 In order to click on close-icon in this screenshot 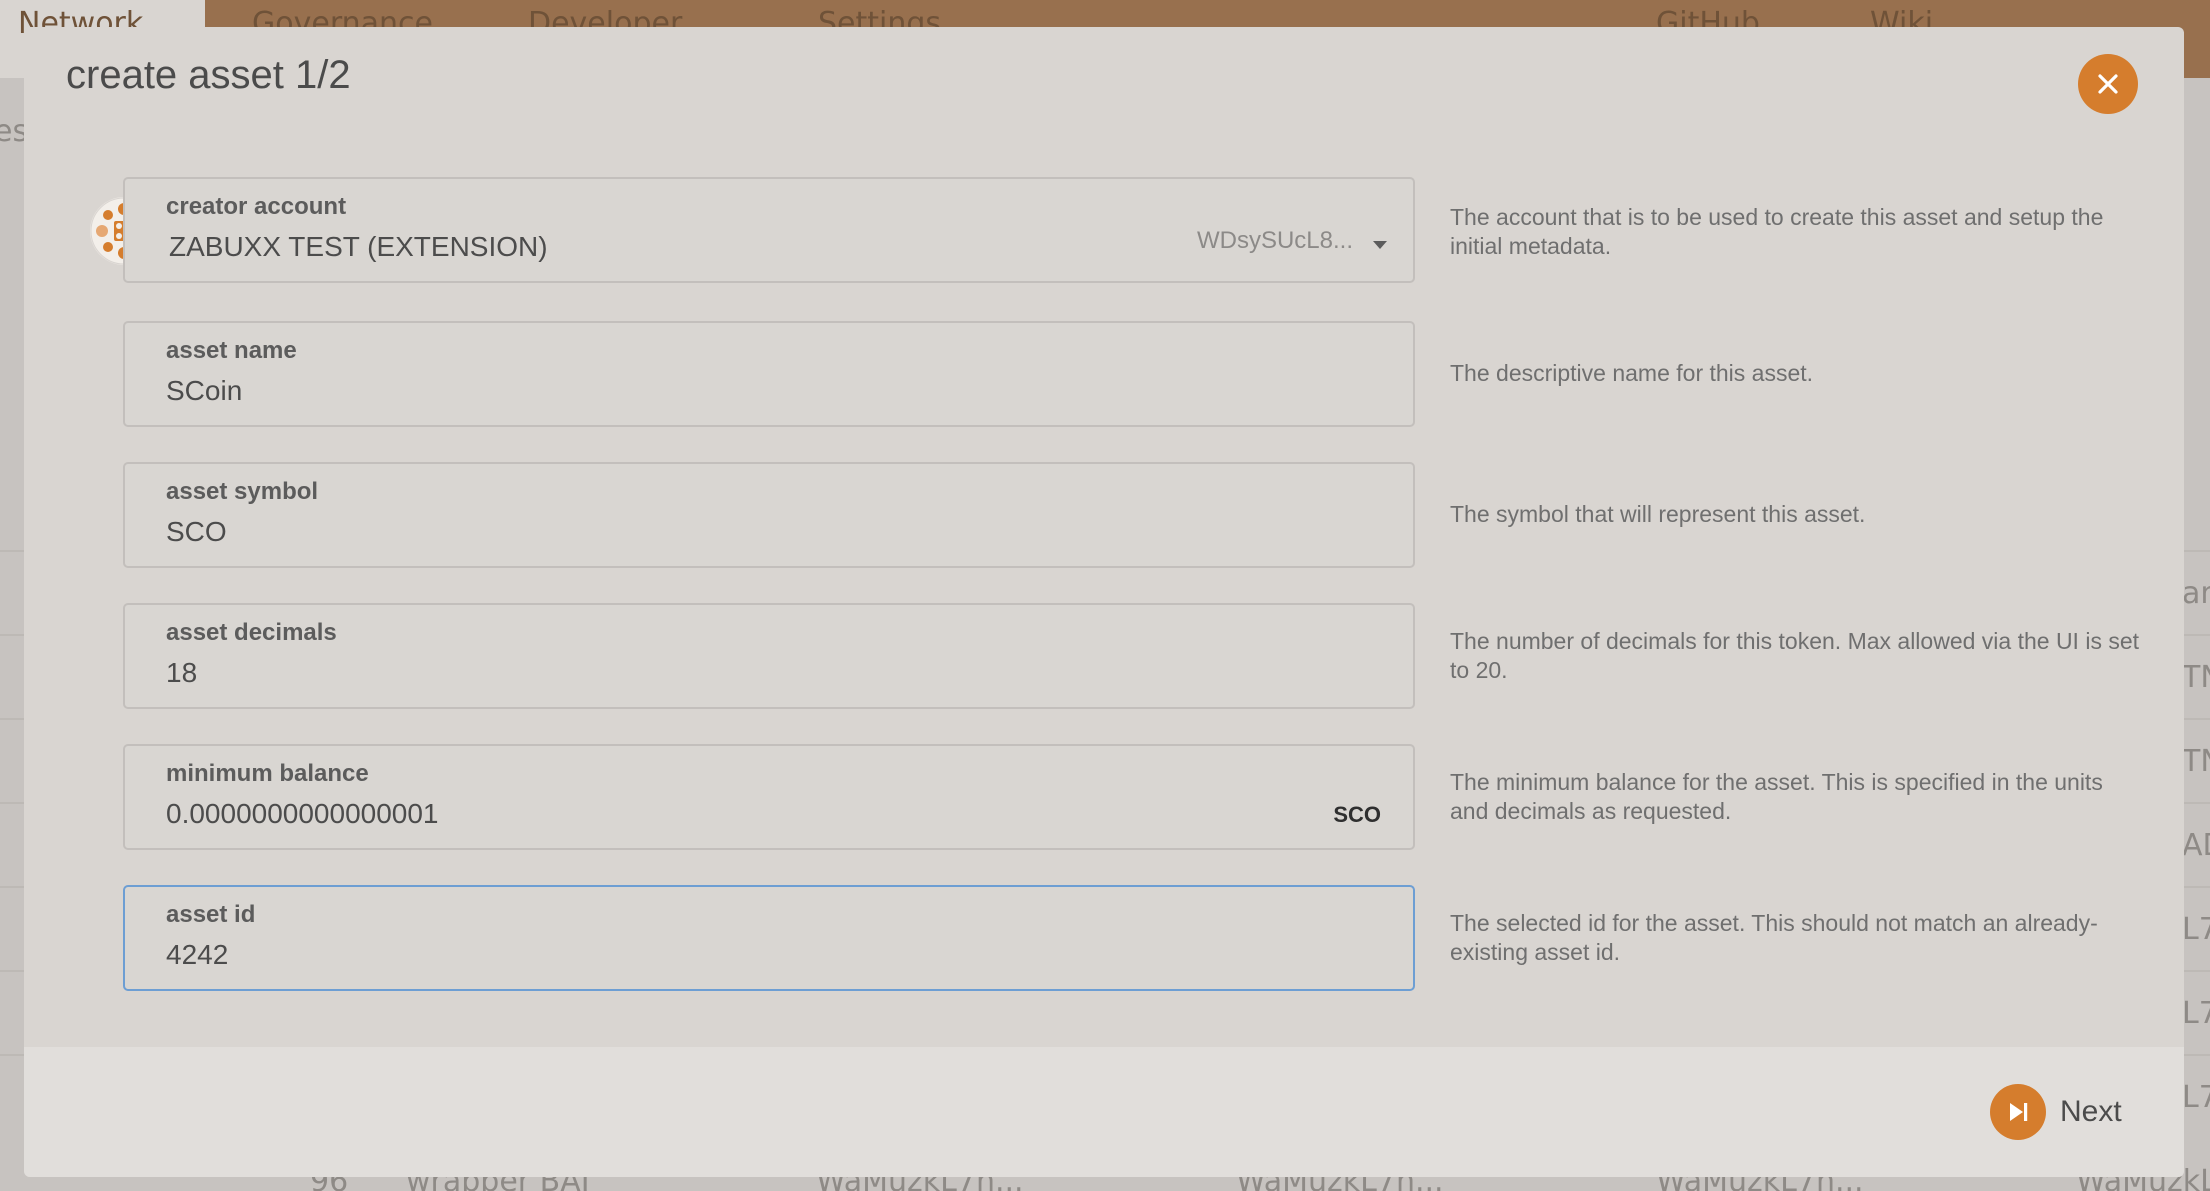, I will do `click(2108, 84)`.